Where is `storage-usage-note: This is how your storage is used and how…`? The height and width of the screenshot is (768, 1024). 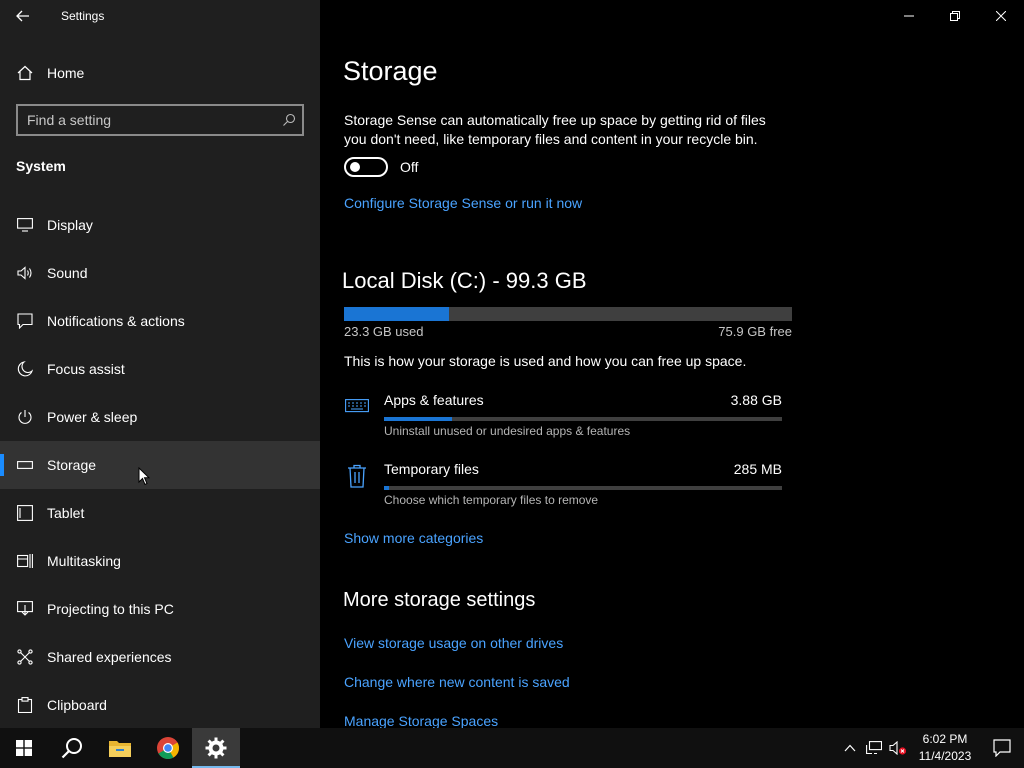
storage-usage-note: This is how your storage is used and how… is located at coordinates (545, 361).